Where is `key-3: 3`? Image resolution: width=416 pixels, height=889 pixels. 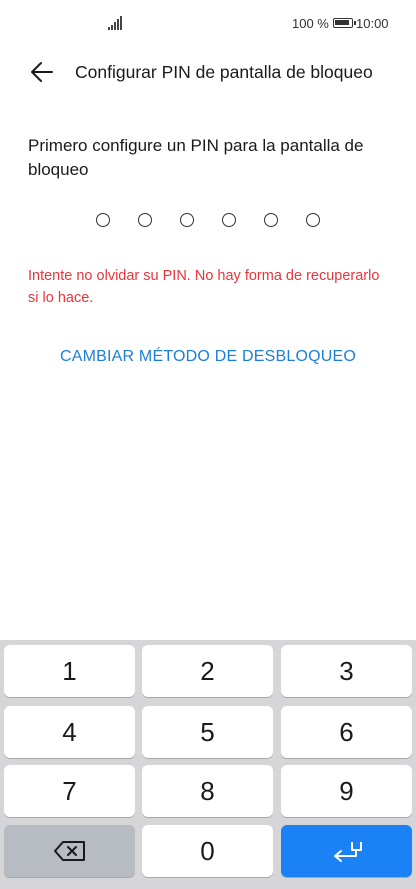
key-3: 3 is located at coordinates (346, 671).